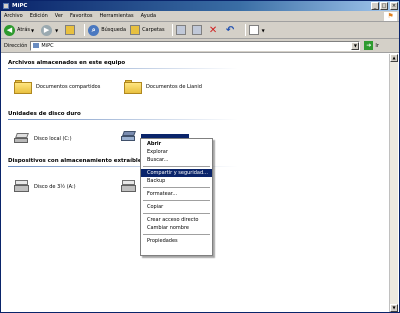  Describe the element at coordinates (13, 16) in the screenshot. I see `menu-archivo: Archivo` at that location.